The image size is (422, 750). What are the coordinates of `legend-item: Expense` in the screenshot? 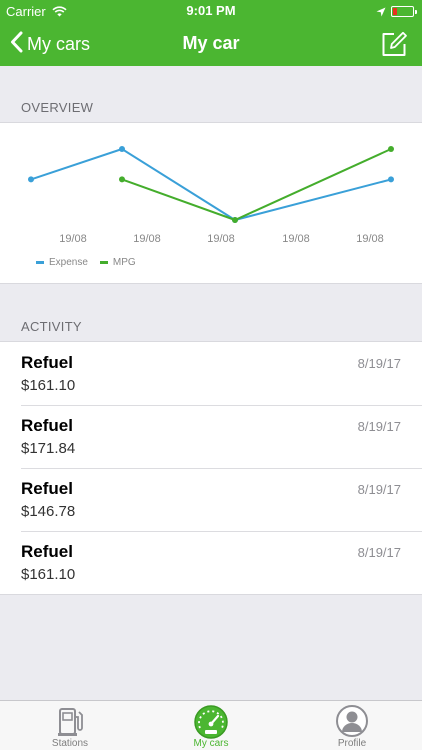 It's located at (62, 262).